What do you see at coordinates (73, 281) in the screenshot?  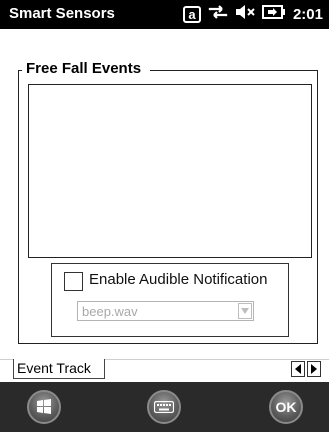 I see `audible-notification-checkbox` at bounding box center [73, 281].